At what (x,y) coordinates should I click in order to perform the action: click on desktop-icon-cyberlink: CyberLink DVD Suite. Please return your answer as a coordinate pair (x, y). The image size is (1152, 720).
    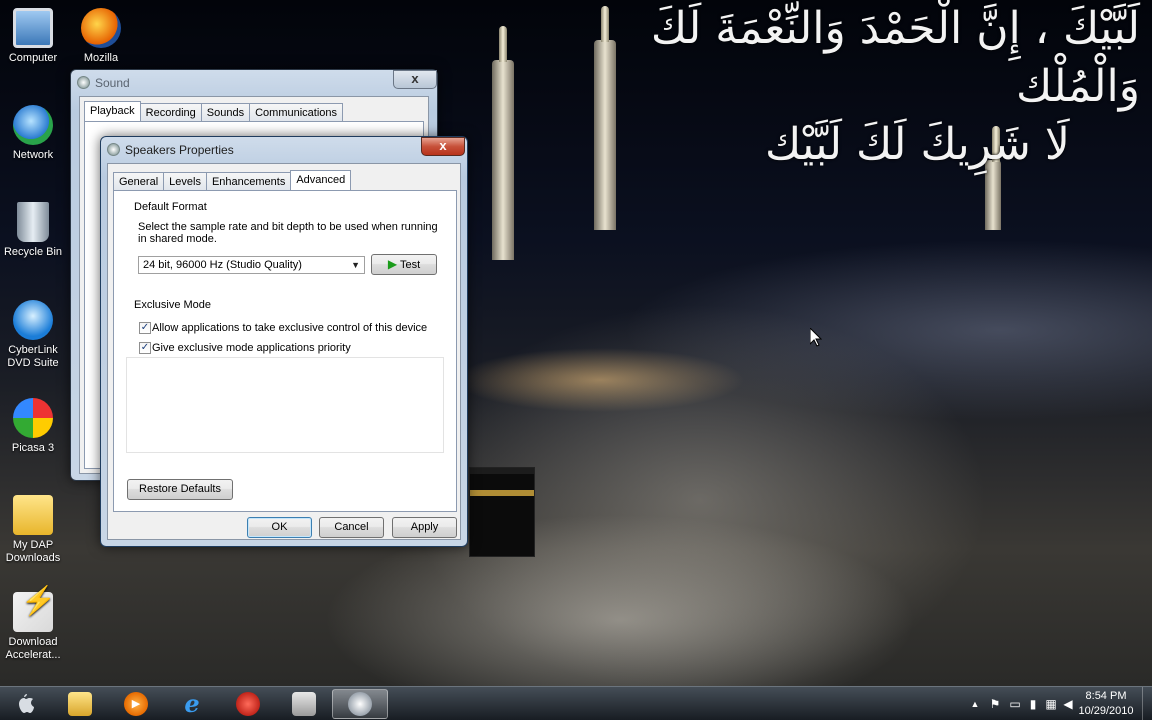
    Looking at the image, I should click on (34, 335).